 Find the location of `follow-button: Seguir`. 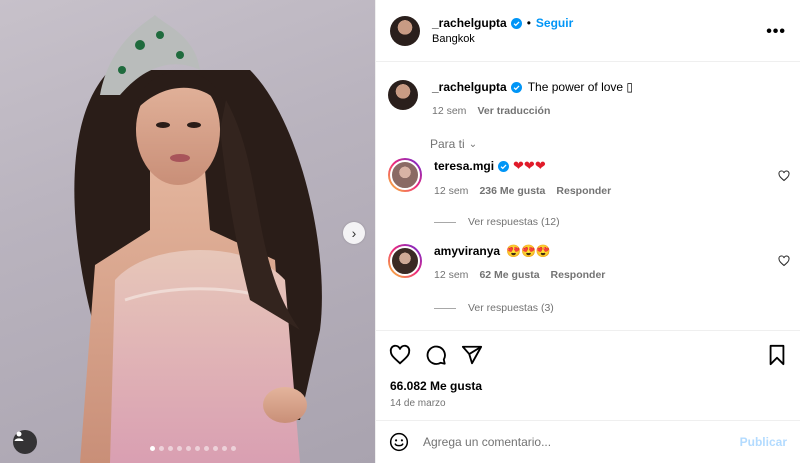

follow-button: Seguir is located at coordinates (554, 23).